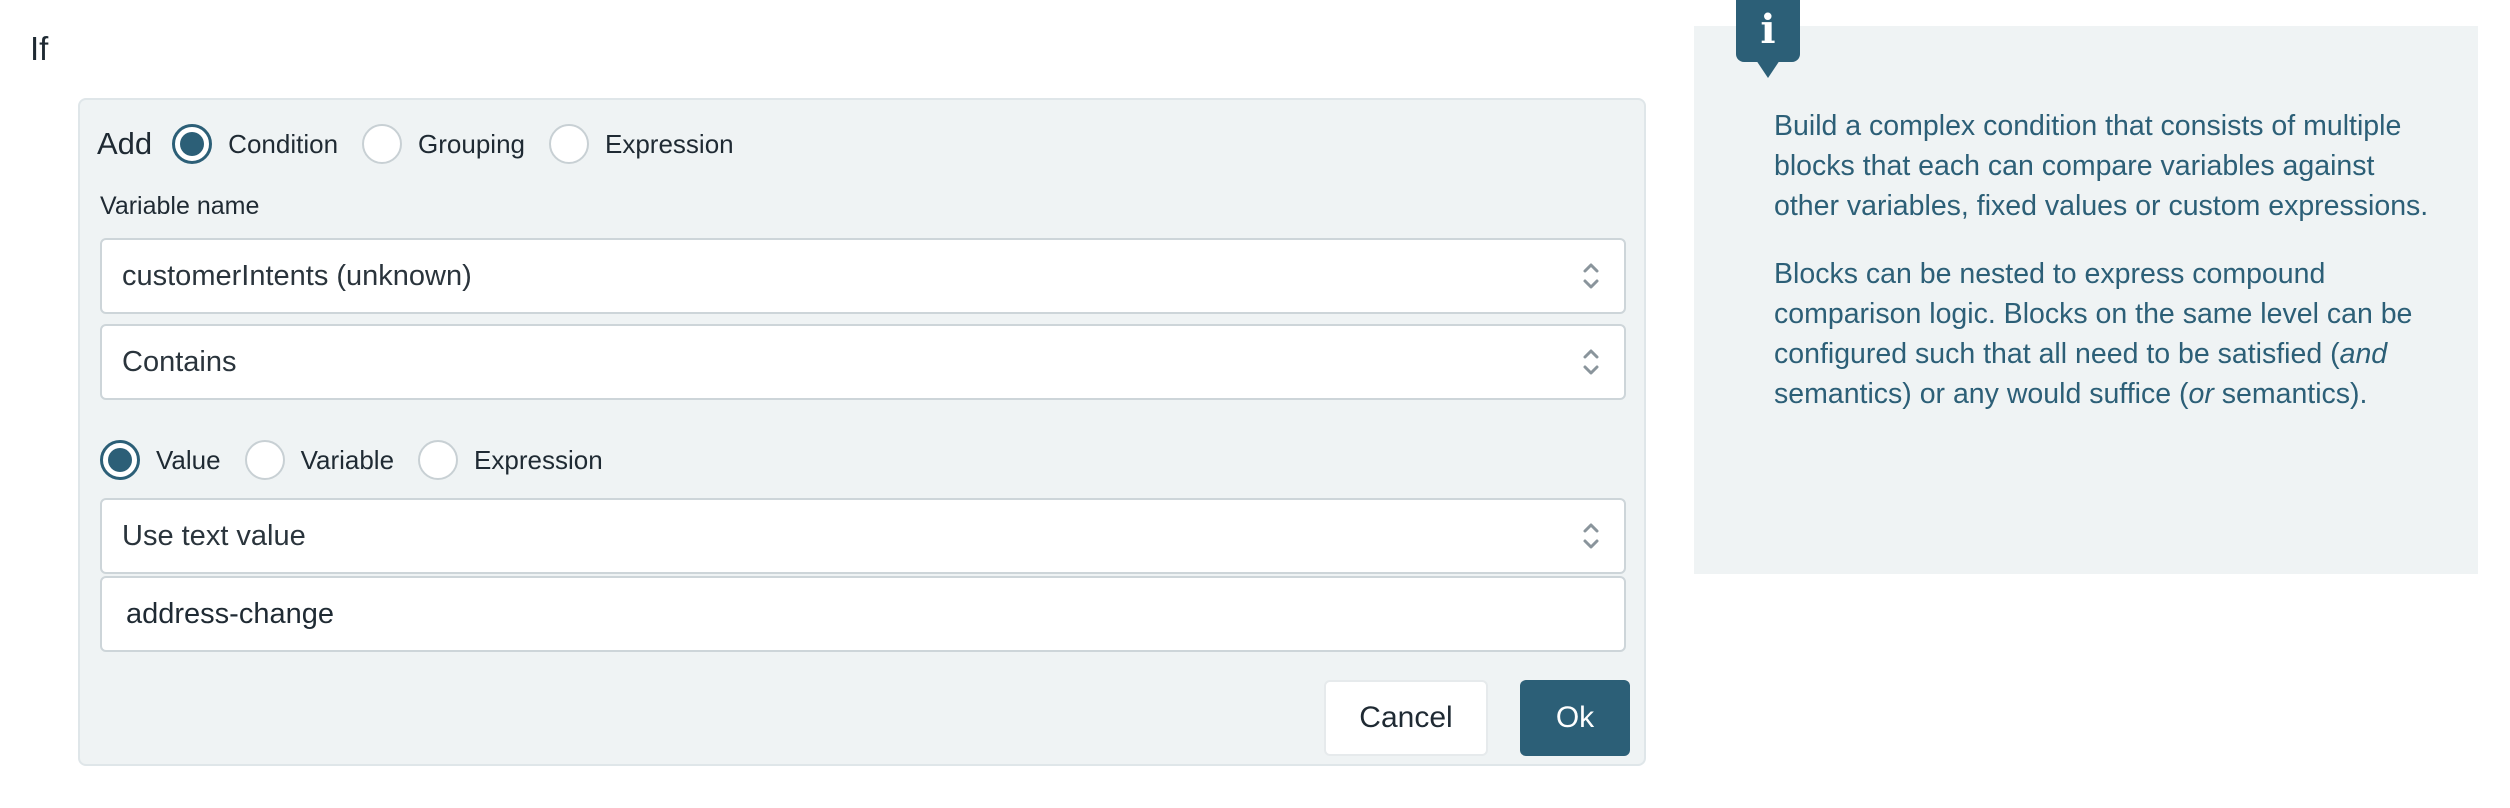 The image size is (2510, 808). What do you see at coordinates (180, 206) in the screenshot?
I see `variable-name-label: Variable name` at bounding box center [180, 206].